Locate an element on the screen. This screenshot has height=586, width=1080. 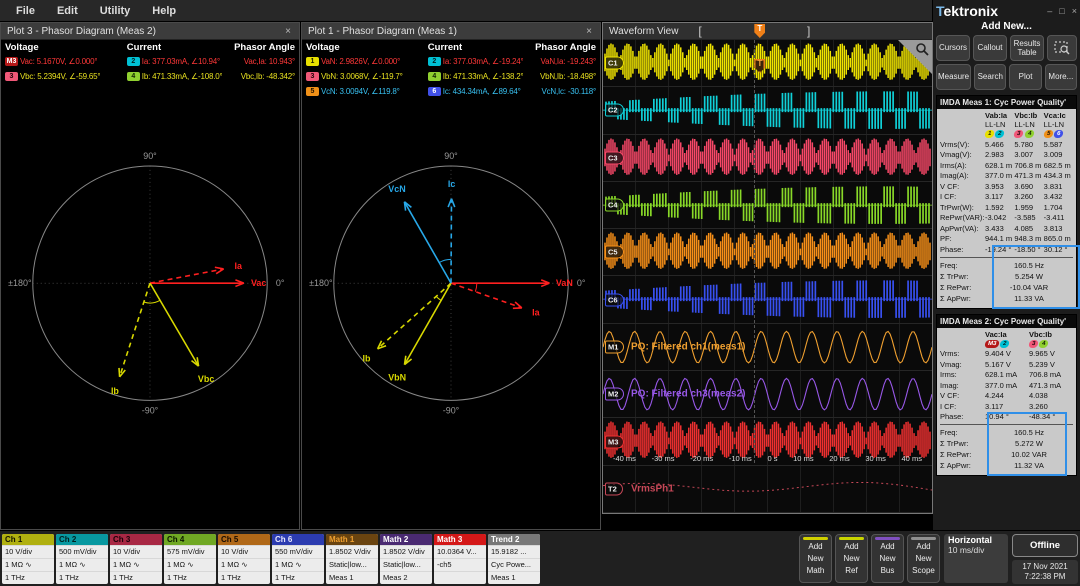
angle-label-90: 90° is located at coordinates (451, 156).